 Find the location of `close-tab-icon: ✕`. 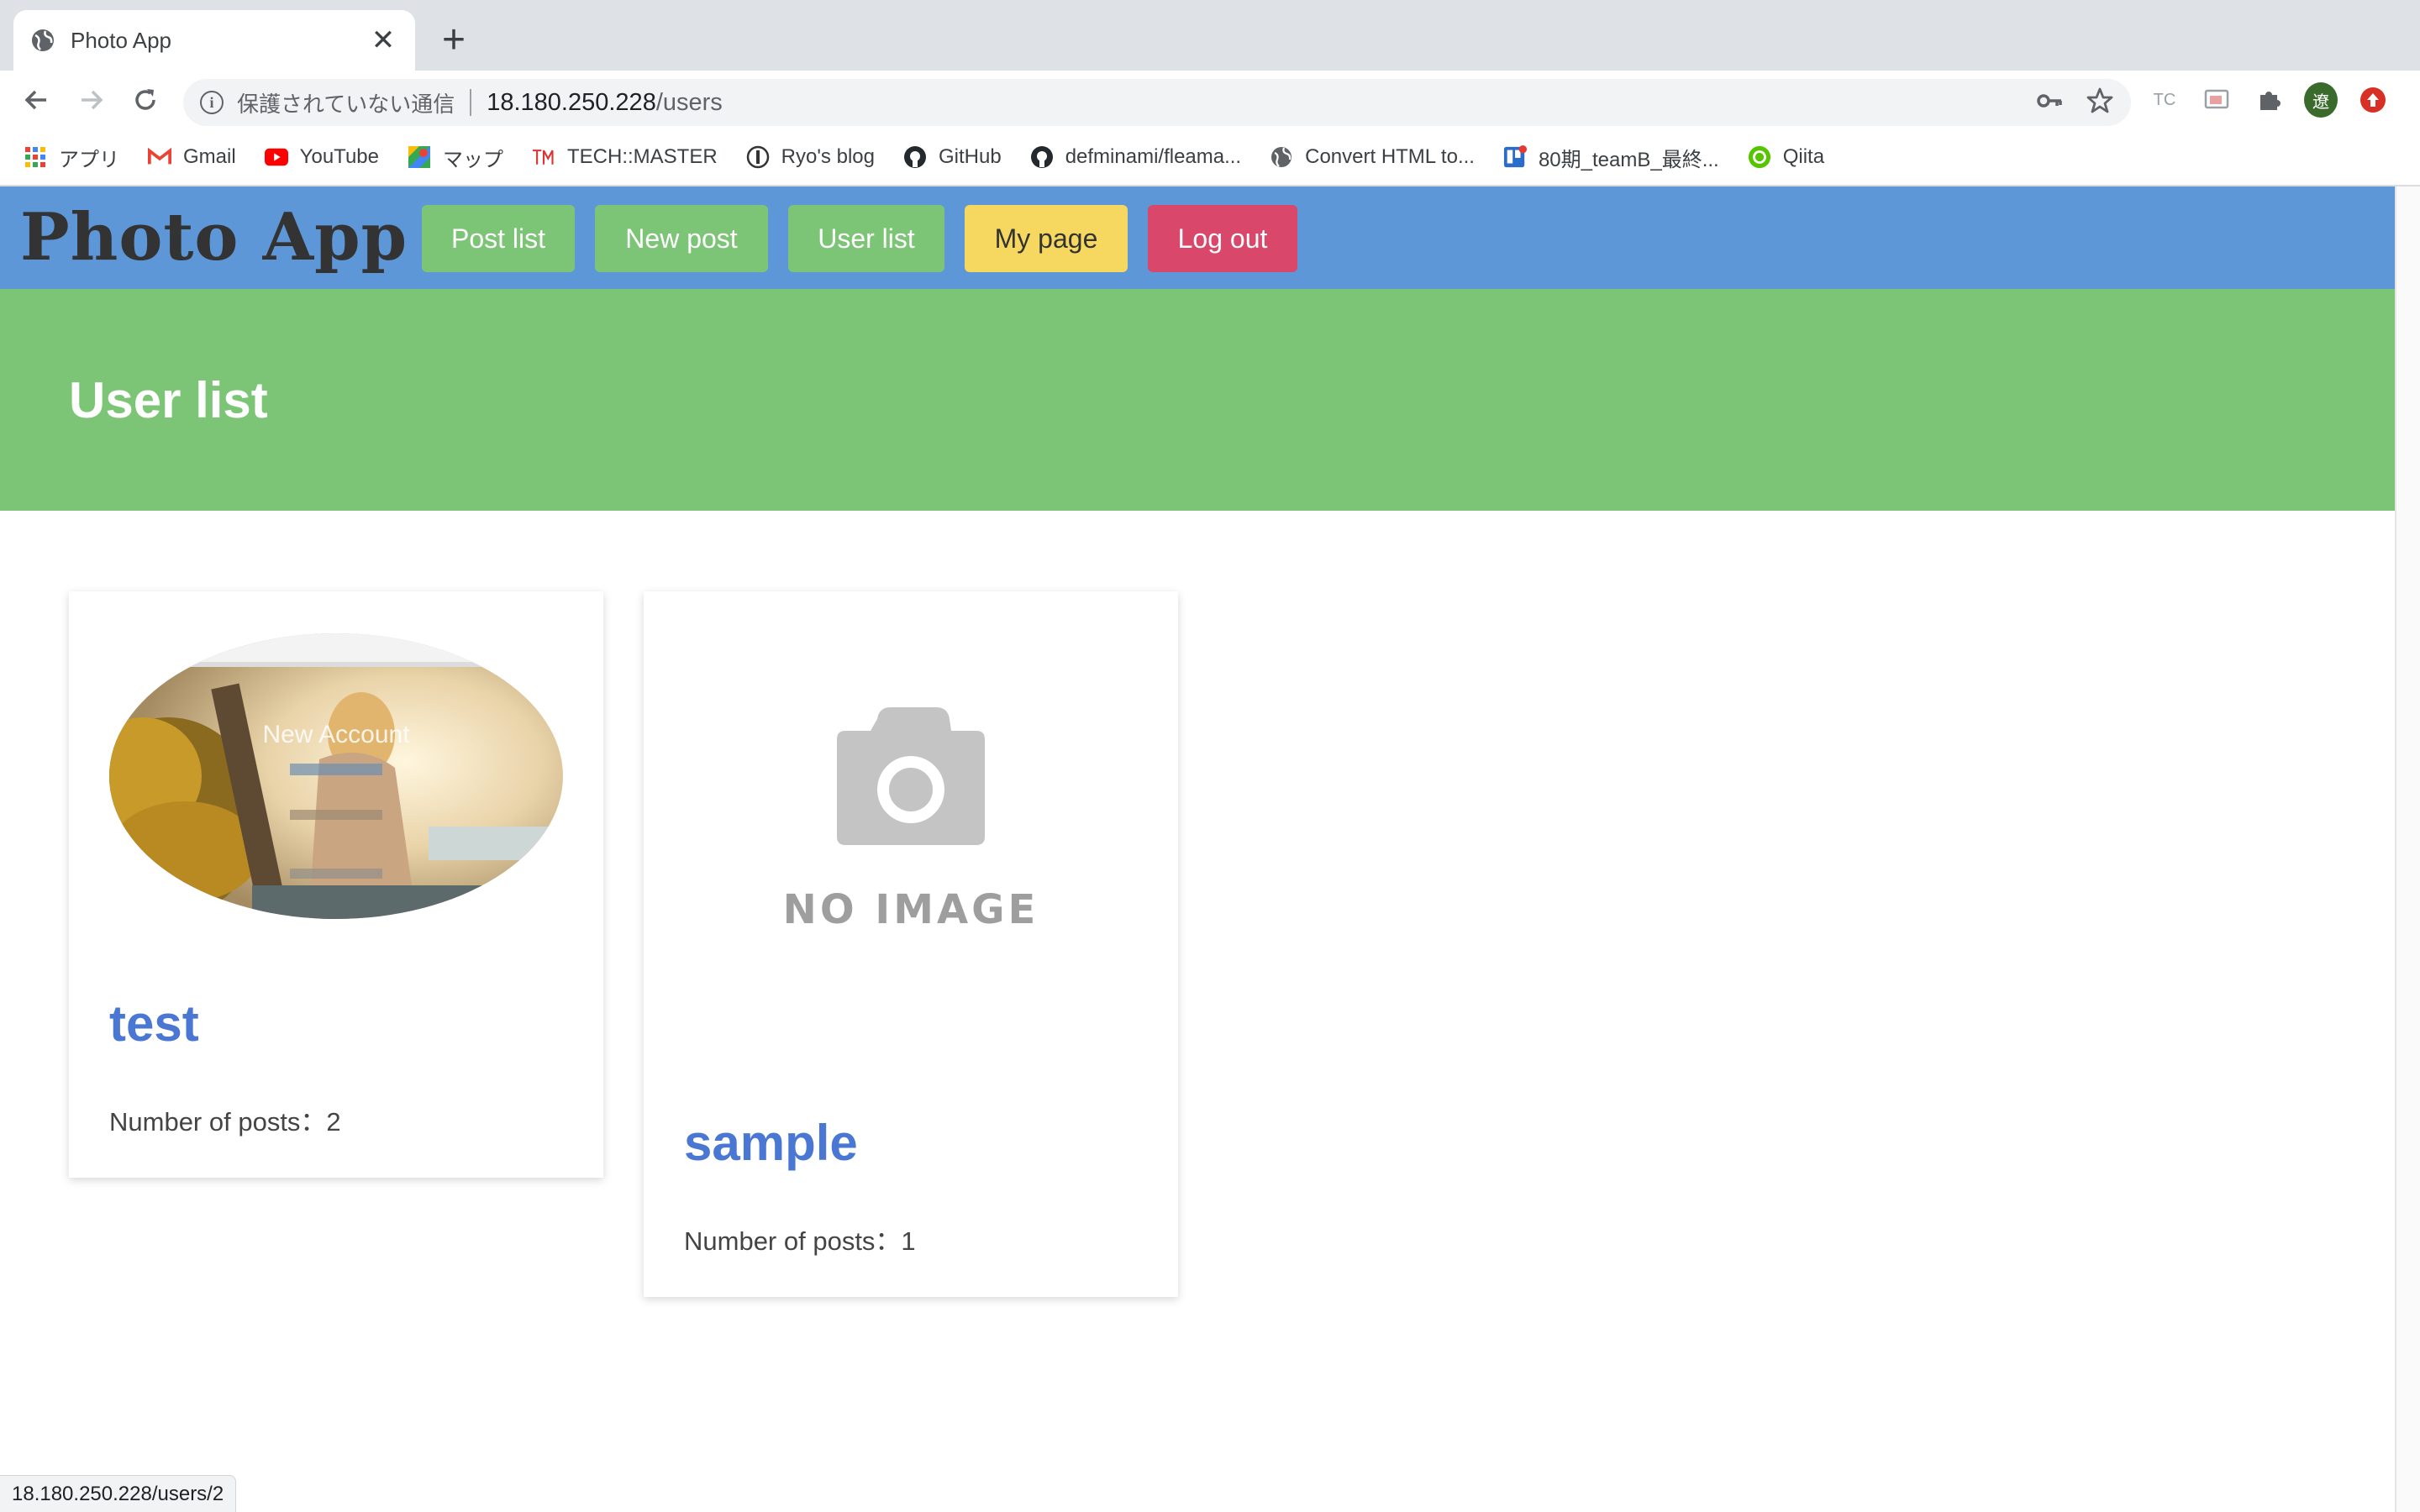

close-tab-icon: ✕ is located at coordinates (383, 40).